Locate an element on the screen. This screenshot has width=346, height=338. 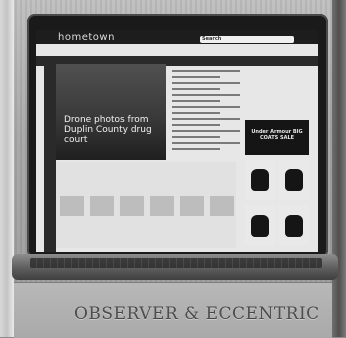
headline-list is located at coordinates (206, 121).